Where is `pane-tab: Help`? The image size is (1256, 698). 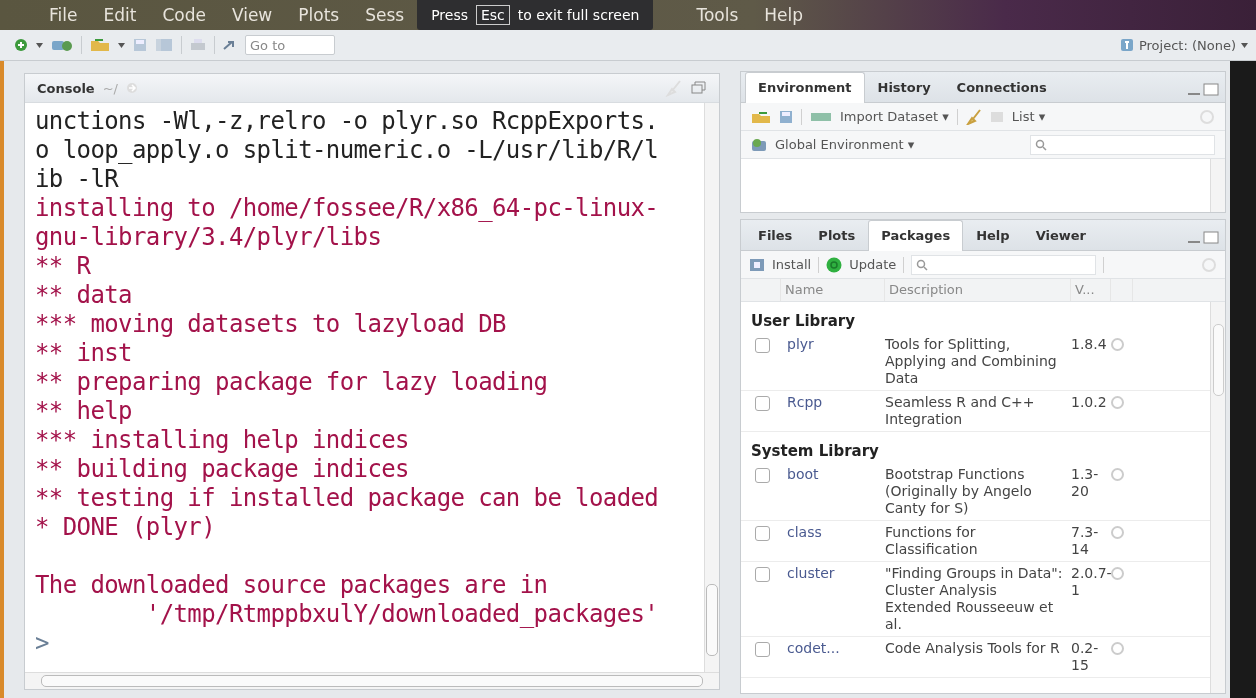 pane-tab: Help is located at coordinates (993, 235).